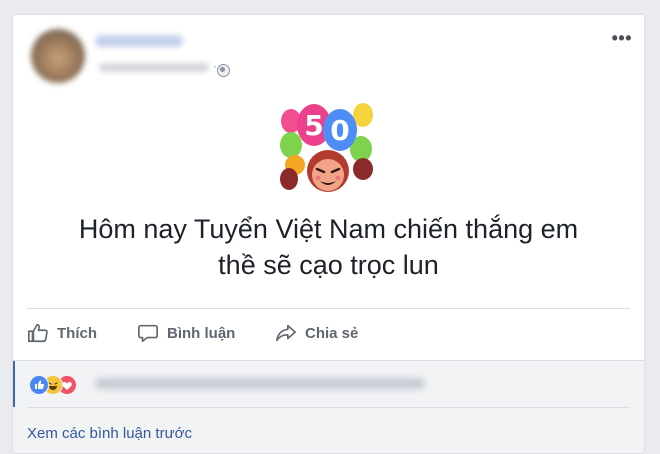 This screenshot has height=454, width=660. What do you see at coordinates (313, 125) in the screenshot?
I see `sticker-digit-five: 5` at bounding box center [313, 125].